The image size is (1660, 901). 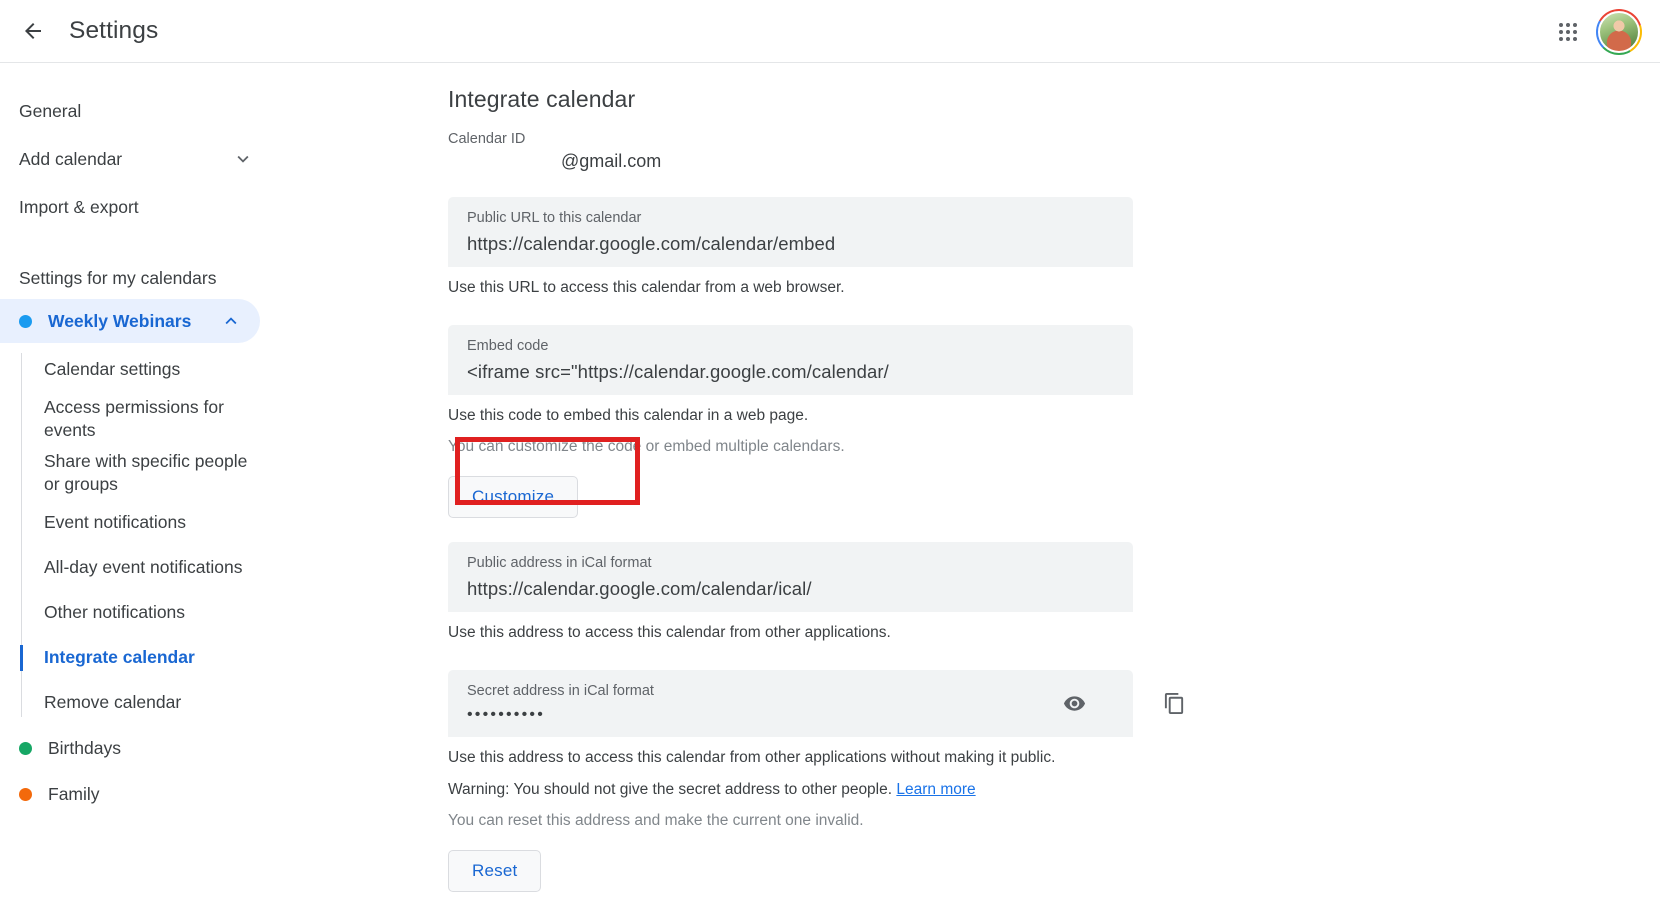 I want to click on sidebar-item-label: Calendar settings, so click(x=112, y=368).